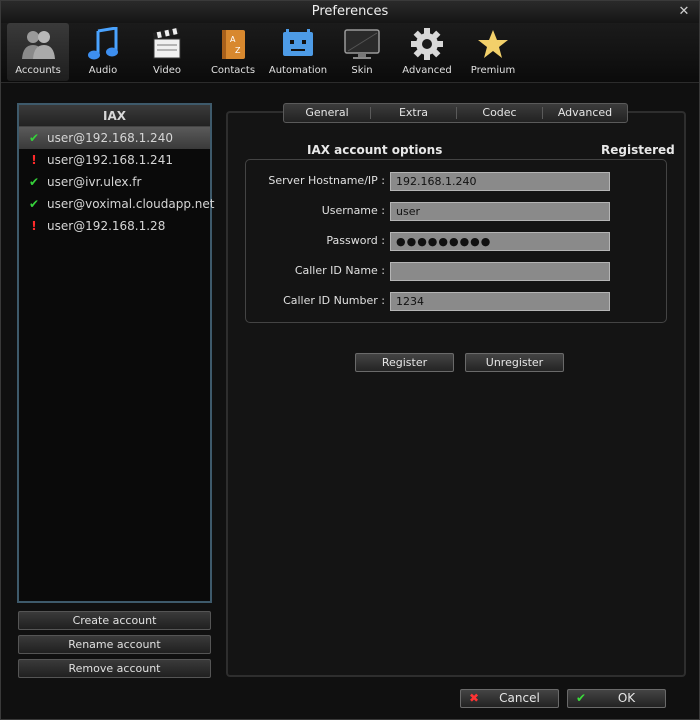  What do you see at coordinates (334, 300) in the screenshot?
I see `caller-id-number-label: Caller ID Number :` at bounding box center [334, 300].